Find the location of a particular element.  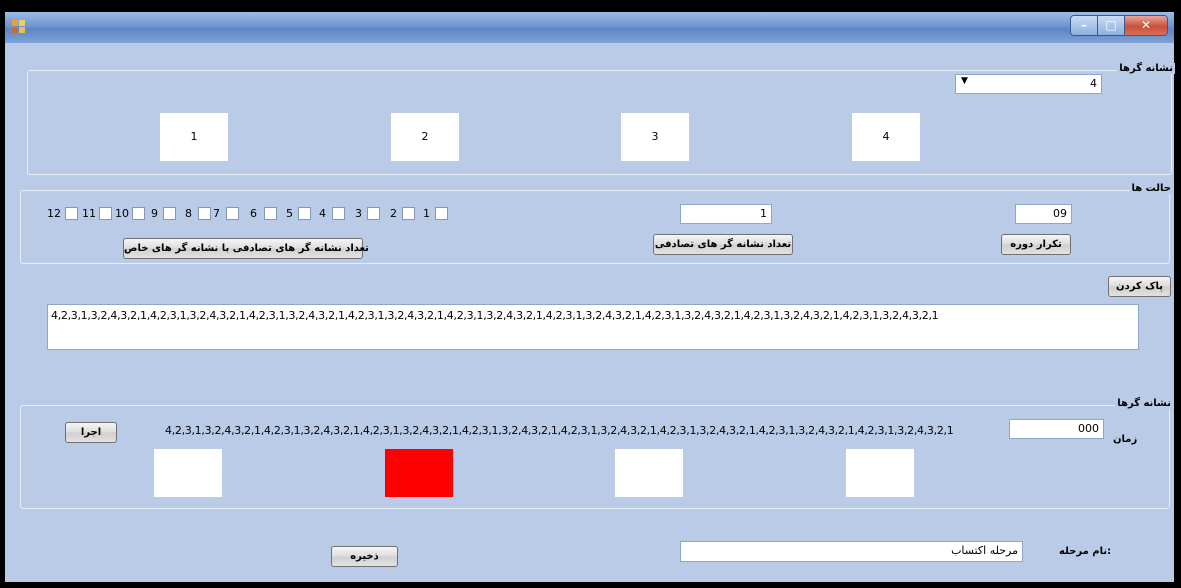

marker-box-1: 1 is located at coordinates (194, 137).